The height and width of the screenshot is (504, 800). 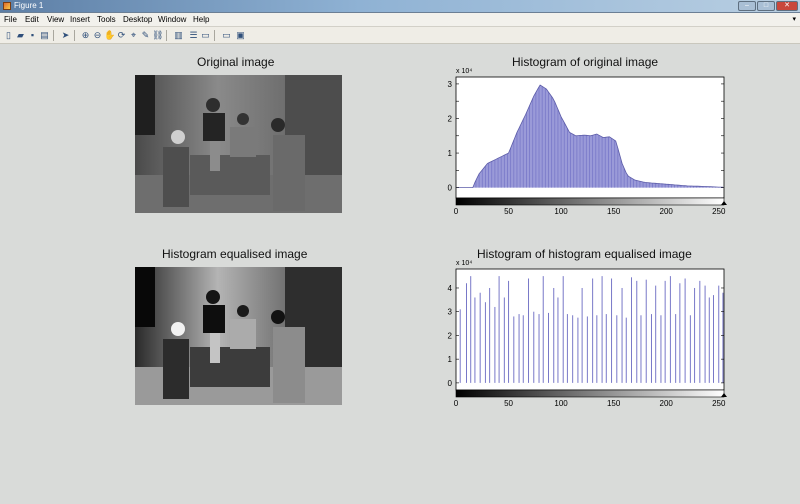 What do you see at coordinates (106, 19) in the screenshot?
I see `menu-tools: Tools` at bounding box center [106, 19].